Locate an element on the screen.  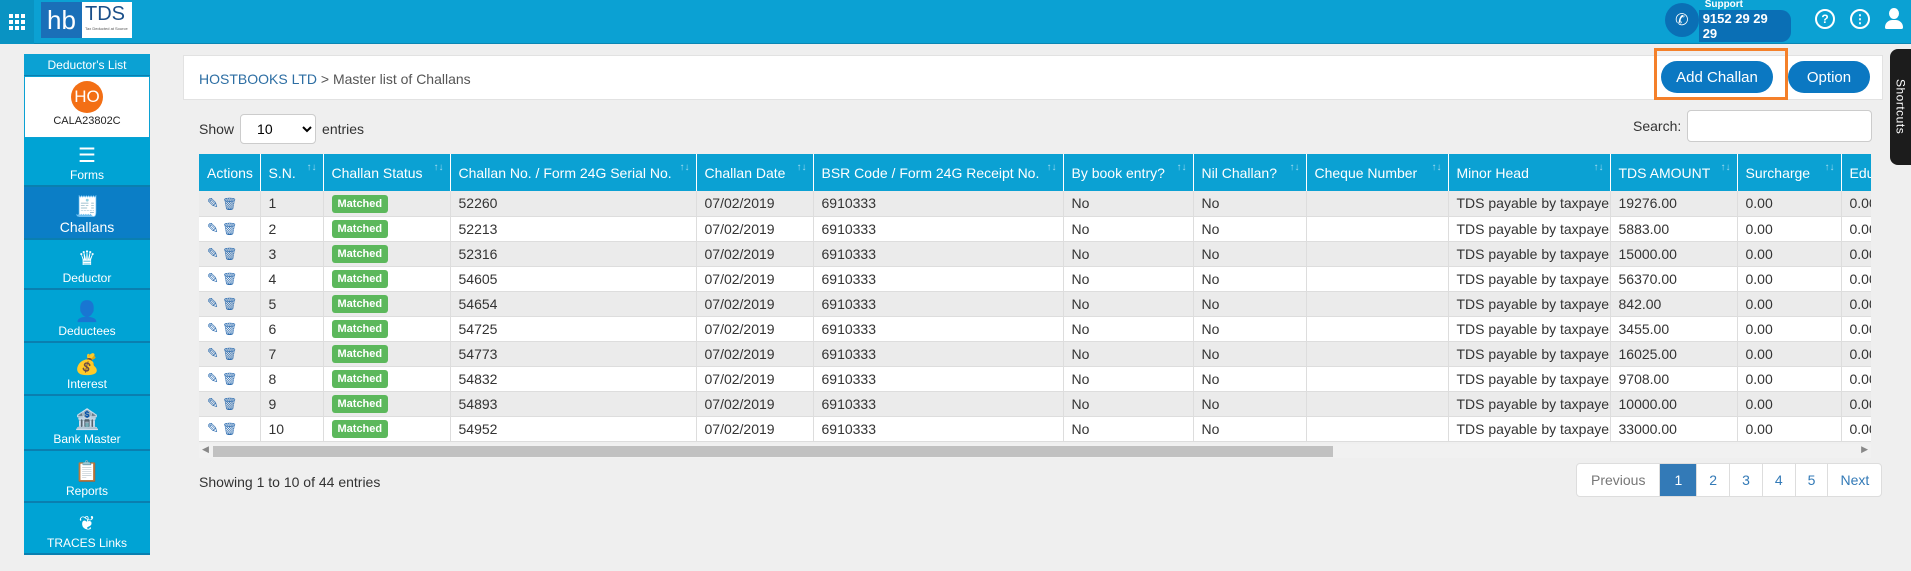
scroll-left-icon: ◀ is located at coordinates (205, 449).